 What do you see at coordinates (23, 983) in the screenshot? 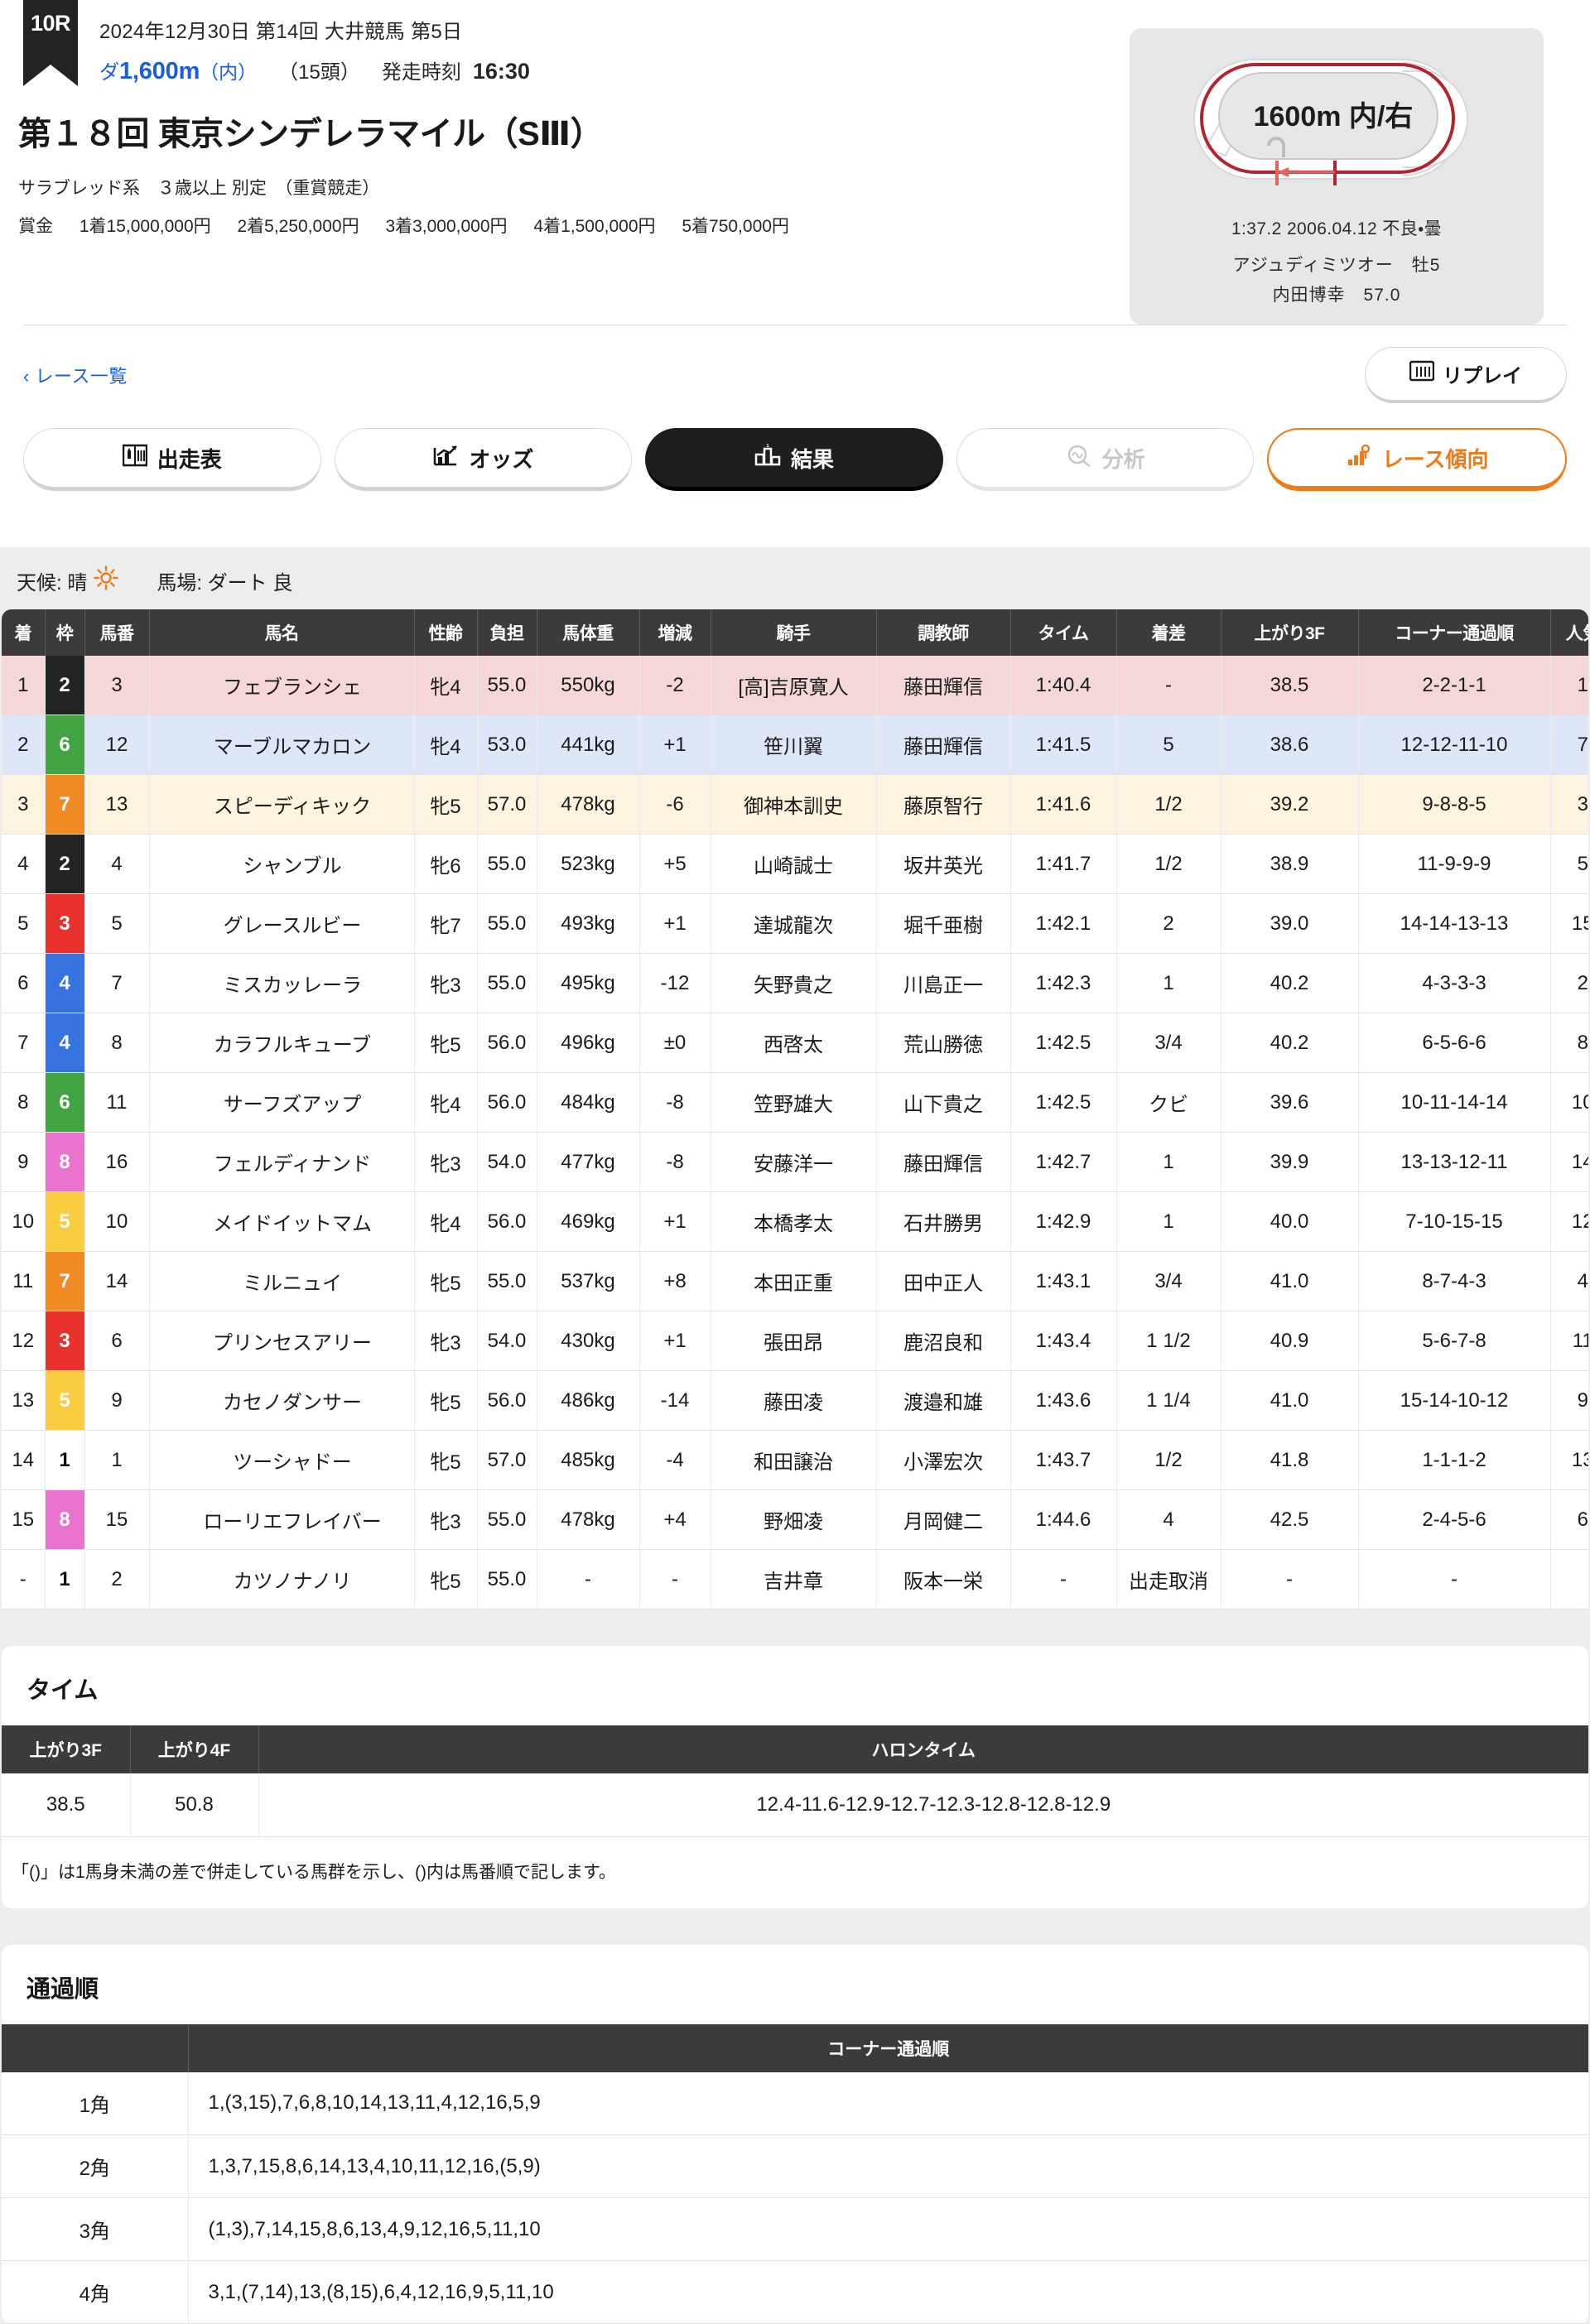
I see `cell-rank: 6` at bounding box center [23, 983].